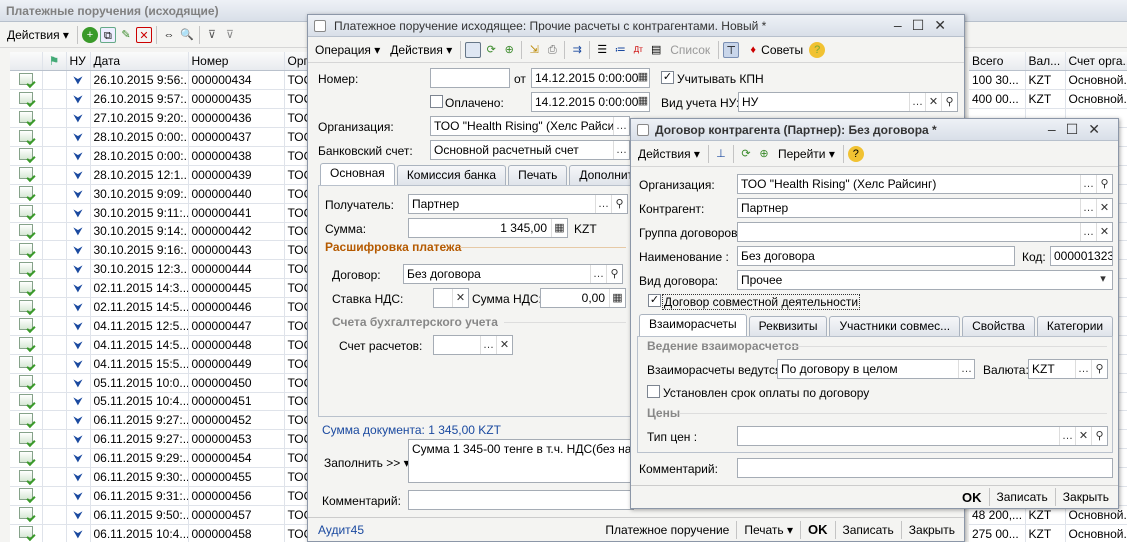 The image size is (1127, 542). What do you see at coordinates (473, 345) in the screenshot?
I see `settle-account-field: … ✕` at bounding box center [473, 345].